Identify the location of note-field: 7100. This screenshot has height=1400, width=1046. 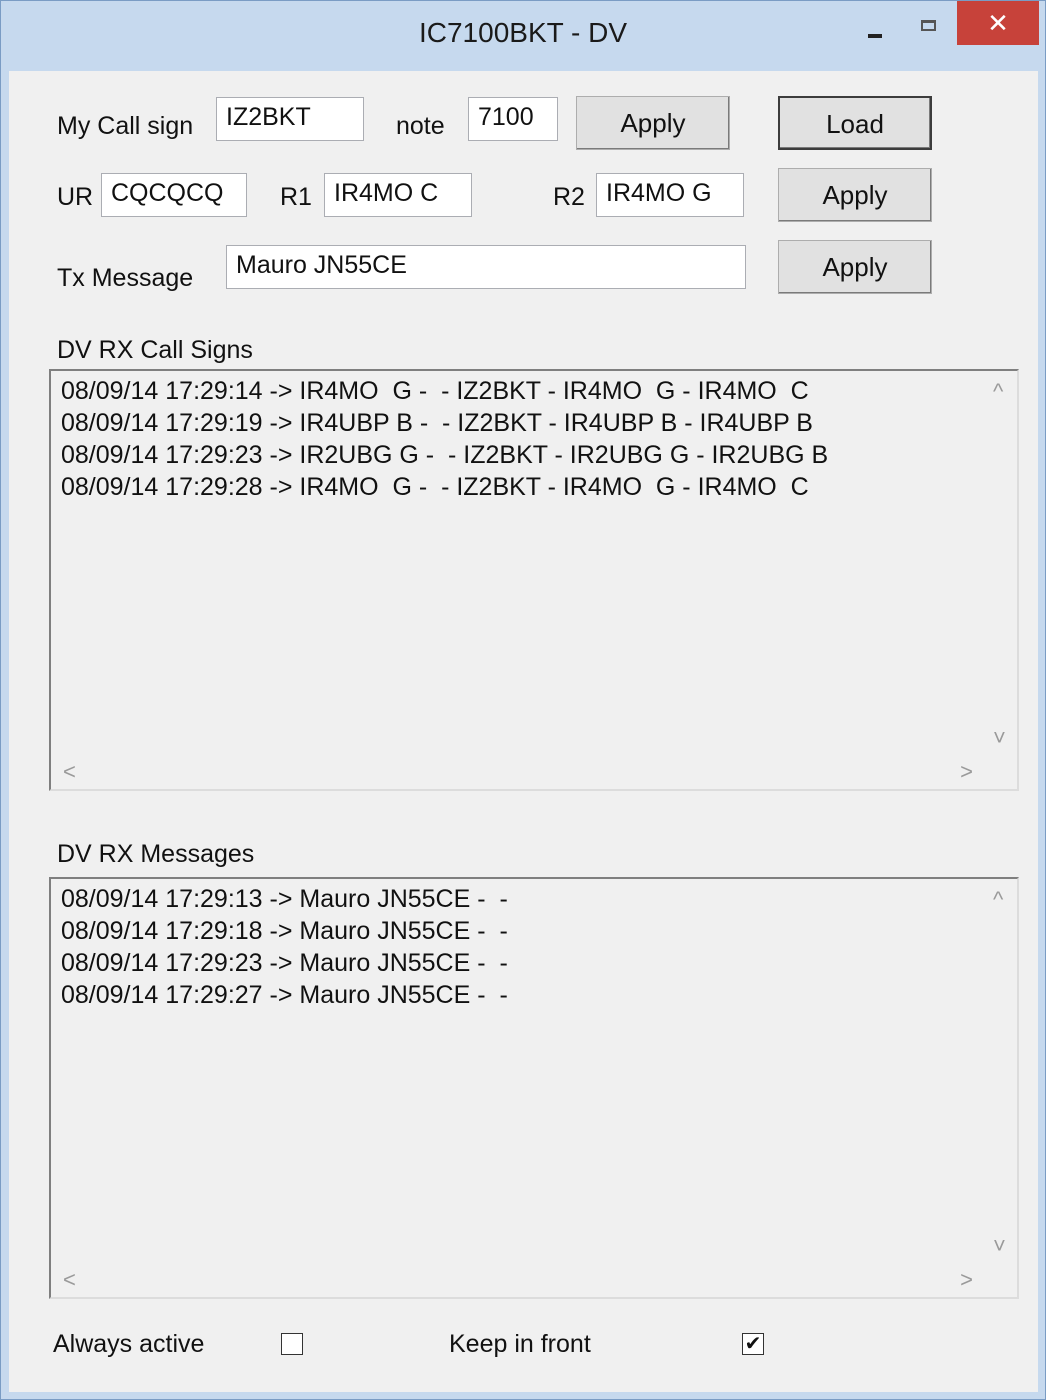
(513, 119).